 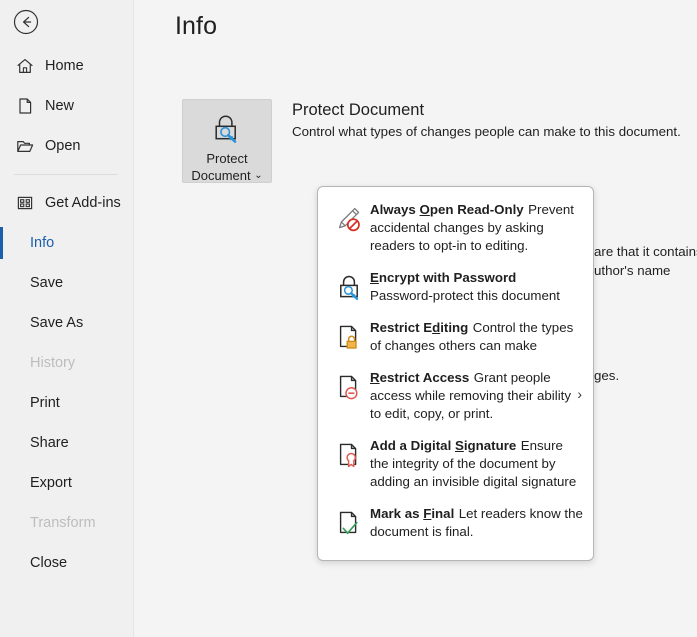 What do you see at coordinates (465, 295) in the screenshot?
I see `menu-item-description: Password-protect this document` at bounding box center [465, 295].